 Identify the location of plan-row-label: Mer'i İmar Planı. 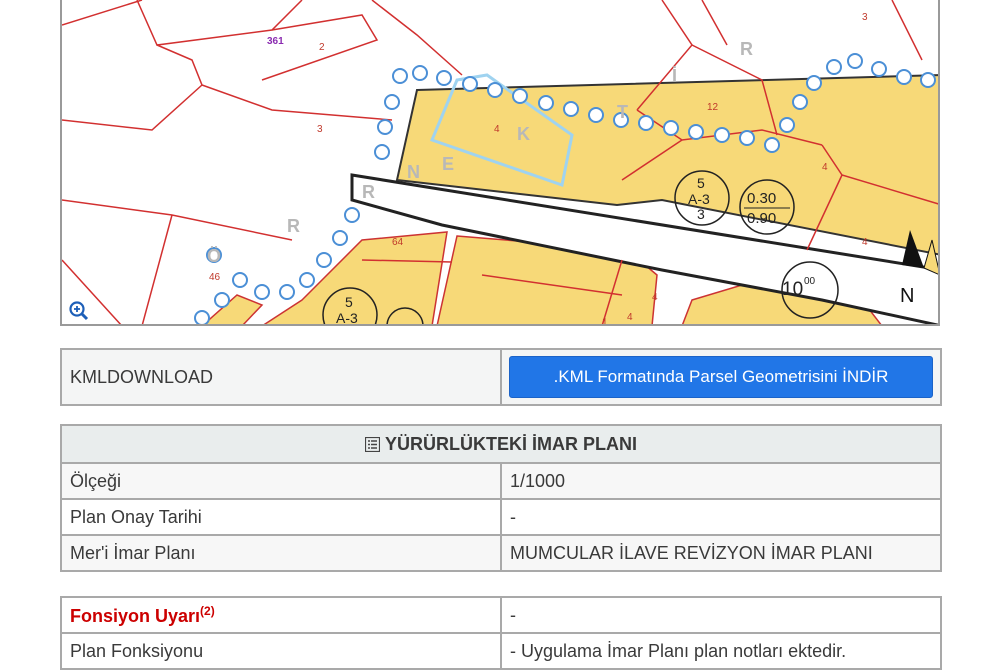
(281, 553).